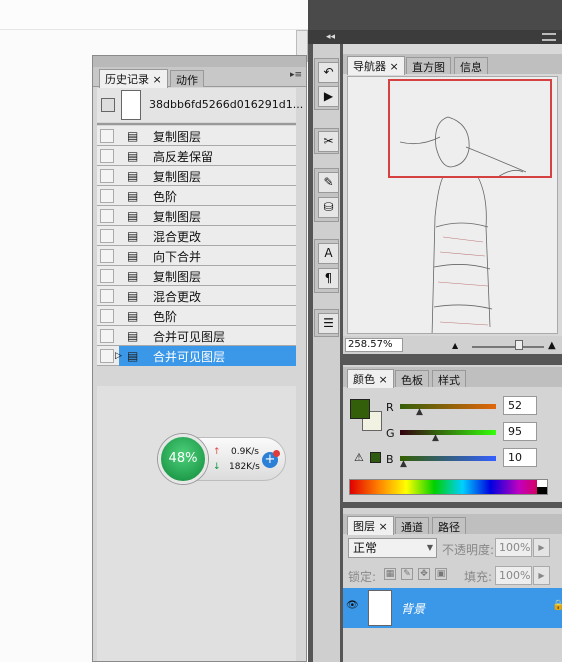 This screenshot has width=562, height=662. I want to click on gamut-warning-icon: ⚠, so click(359, 457).